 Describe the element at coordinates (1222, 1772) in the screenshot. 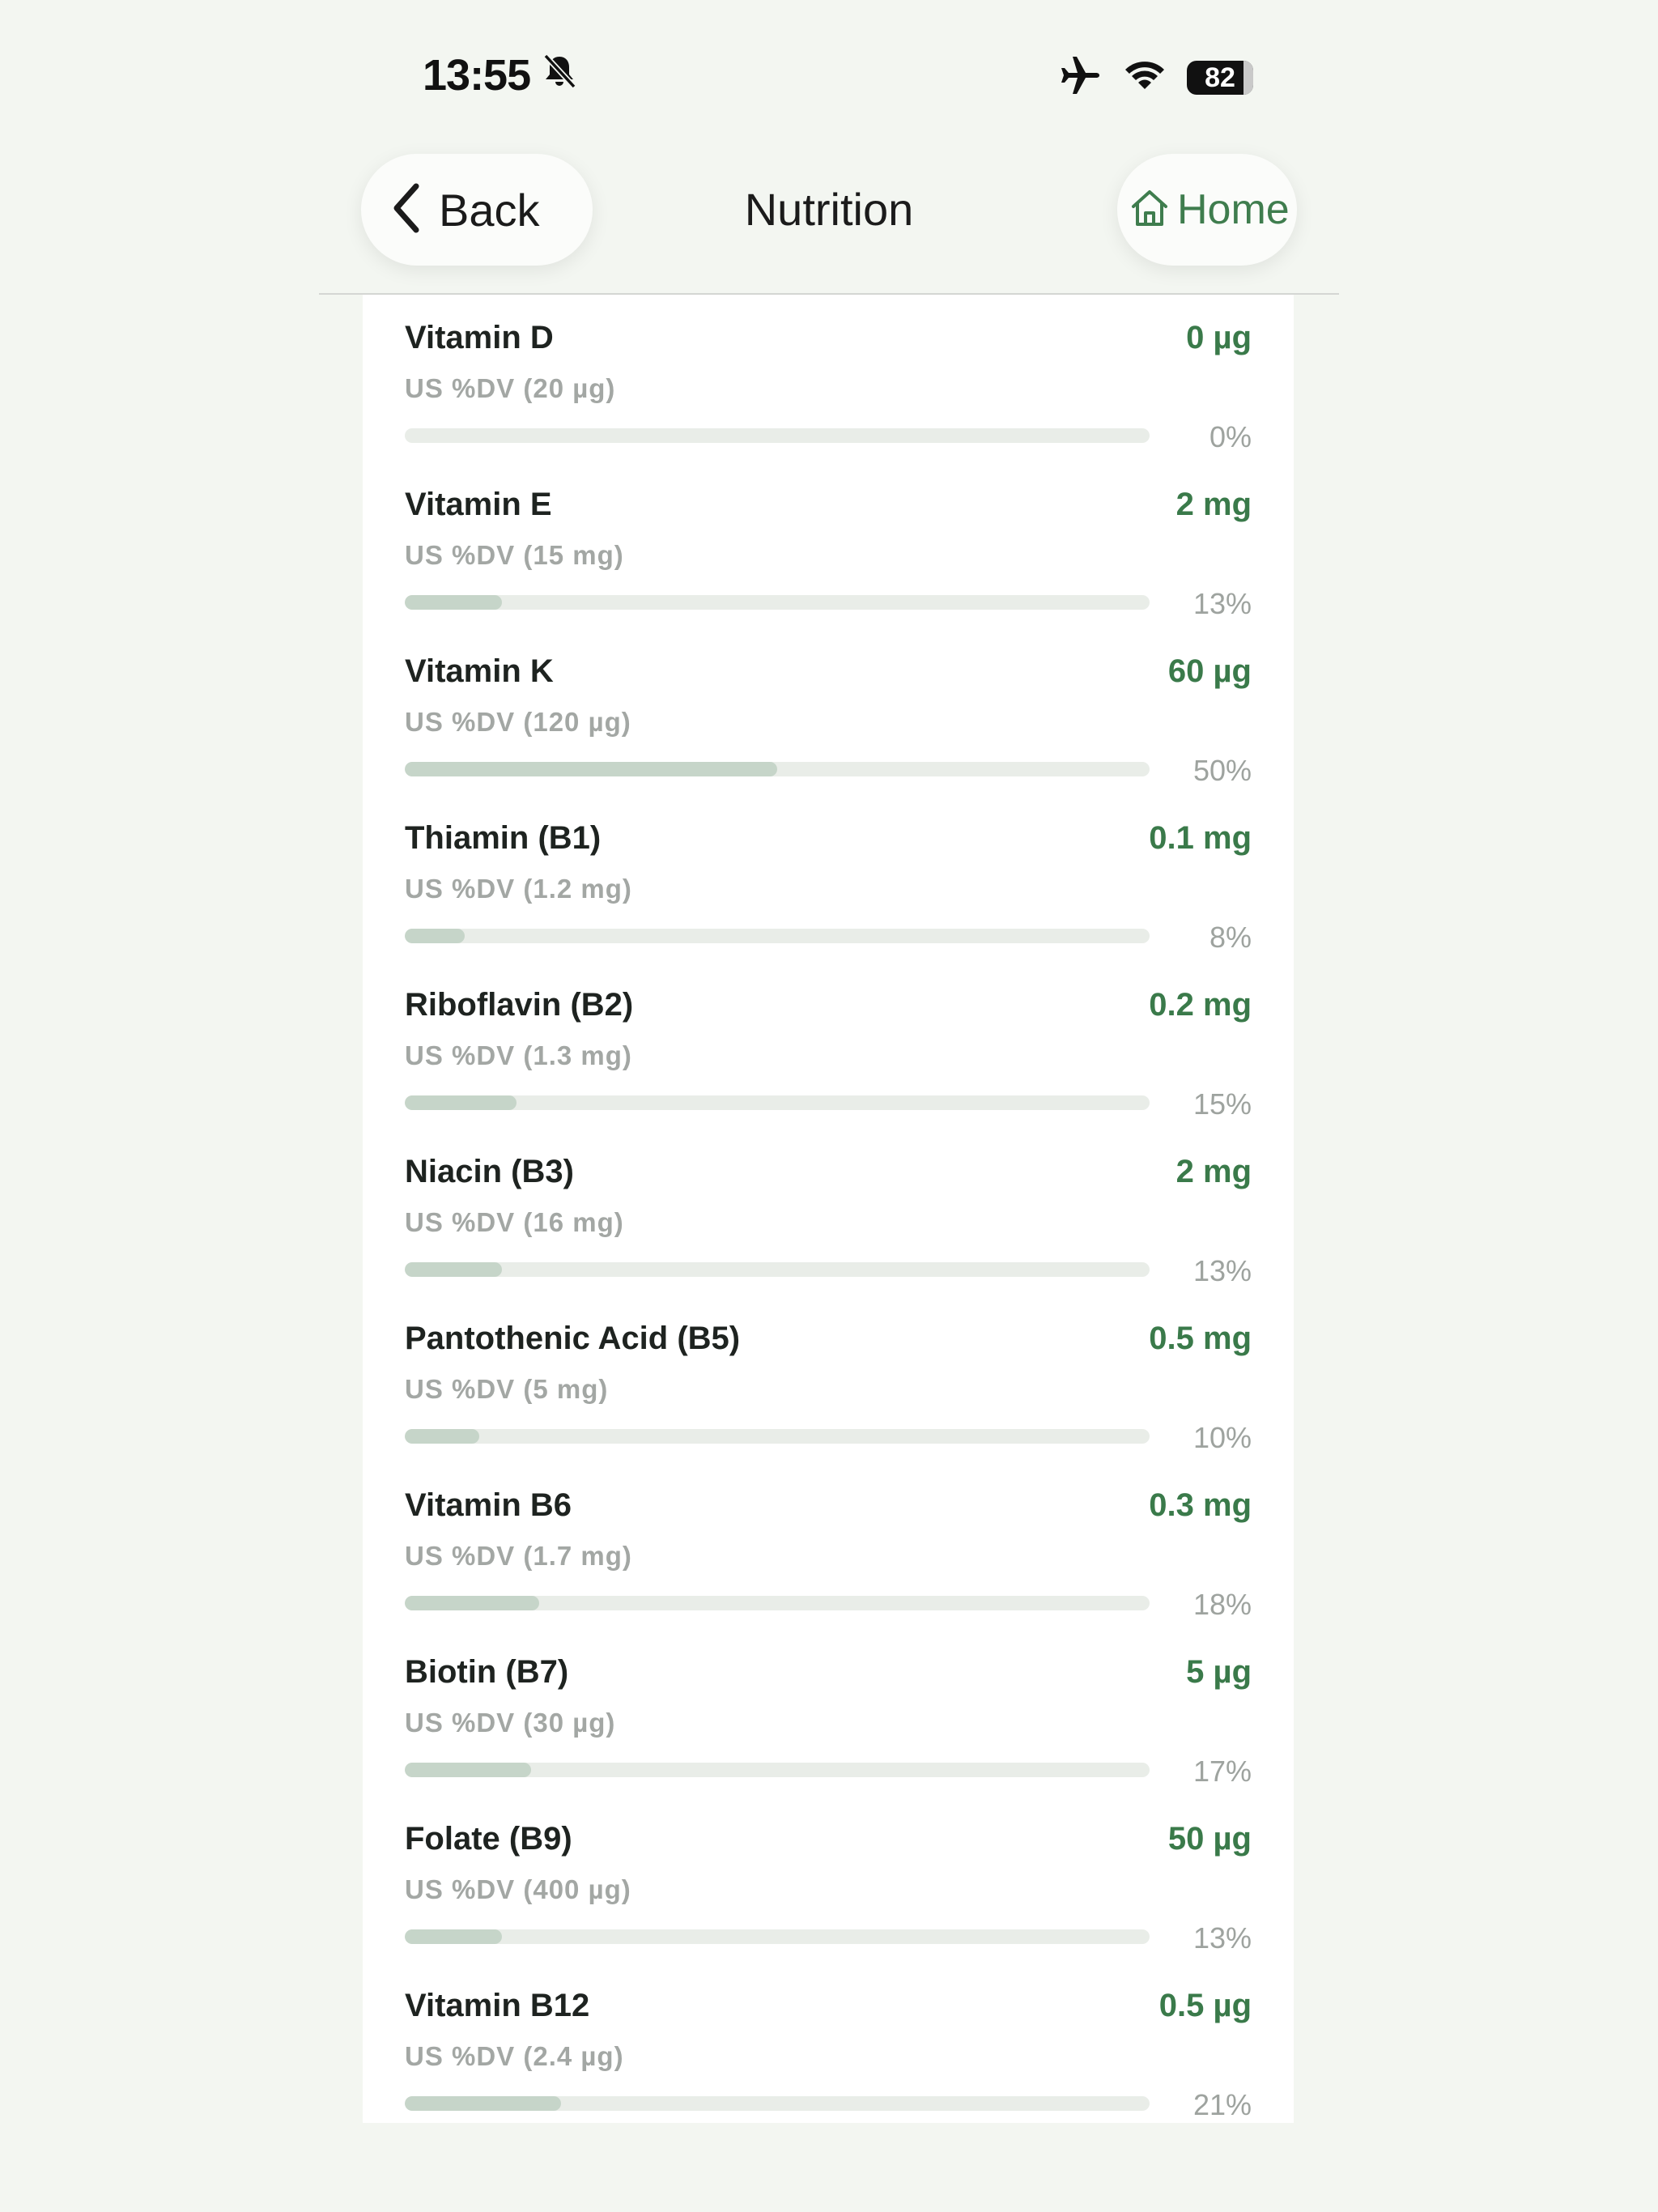

I see `nutrient-percent: 17%` at that location.